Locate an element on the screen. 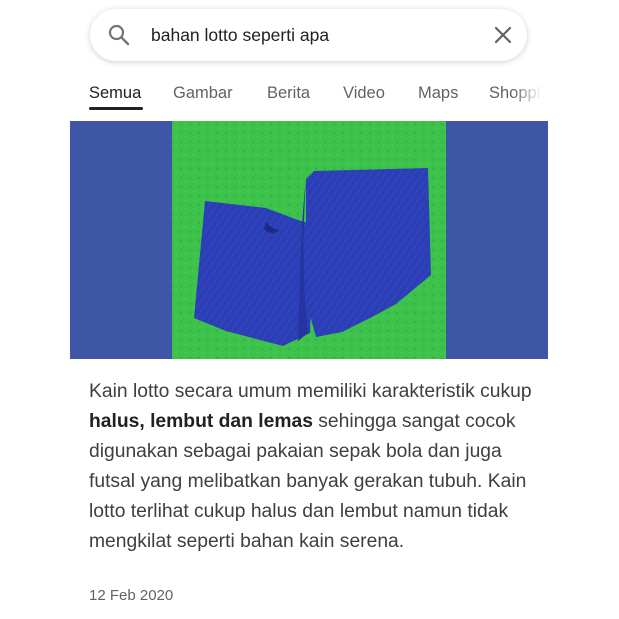 The image size is (619, 619). tab-maps: Maps is located at coordinates (438, 93).